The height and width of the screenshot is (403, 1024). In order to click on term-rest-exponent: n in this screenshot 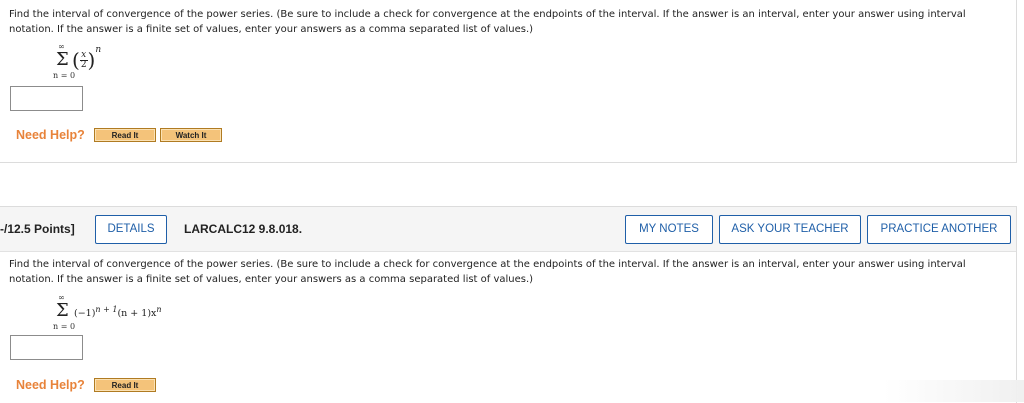, I will do `click(159, 309)`.